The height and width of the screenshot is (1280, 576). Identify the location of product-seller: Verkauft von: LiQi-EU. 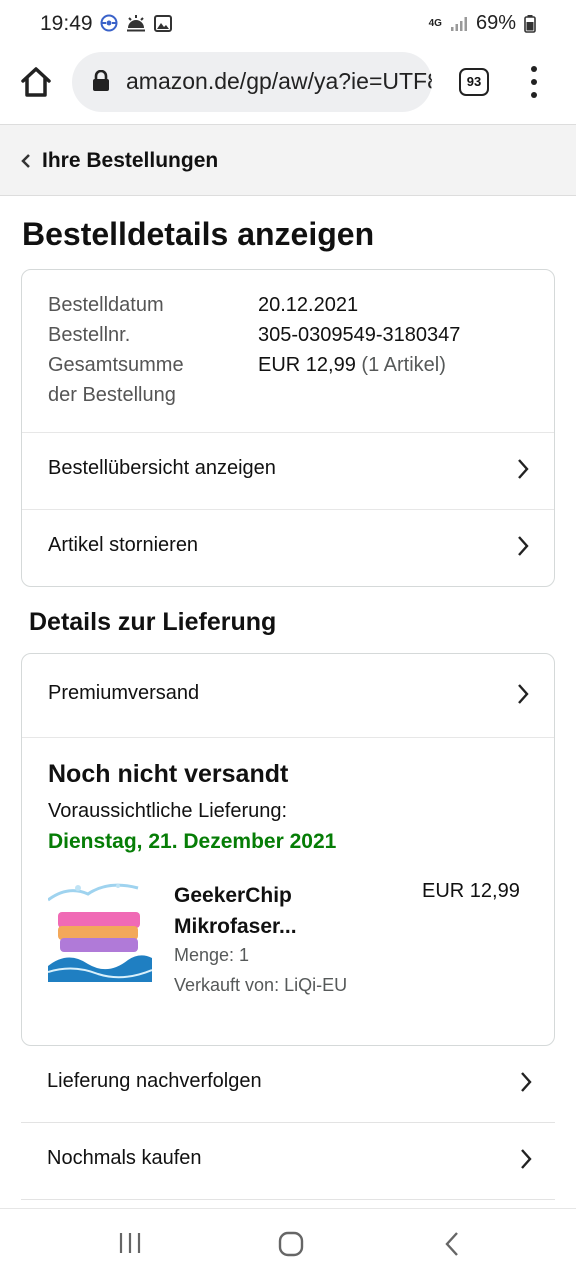
(261, 985).